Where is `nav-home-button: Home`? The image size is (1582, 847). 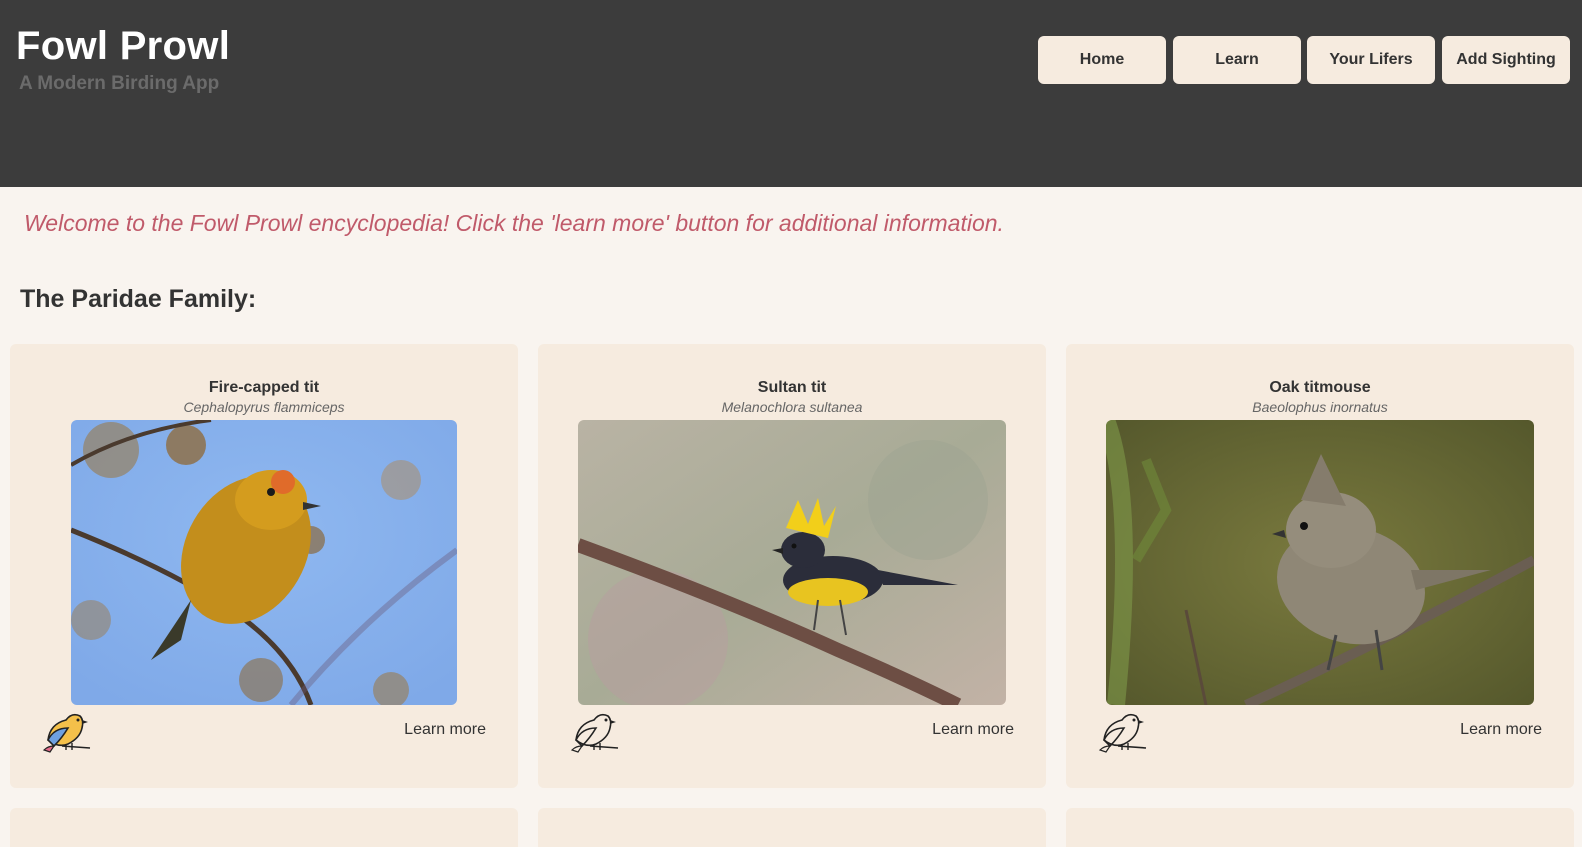 nav-home-button: Home is located at coordinates (1102, 60).